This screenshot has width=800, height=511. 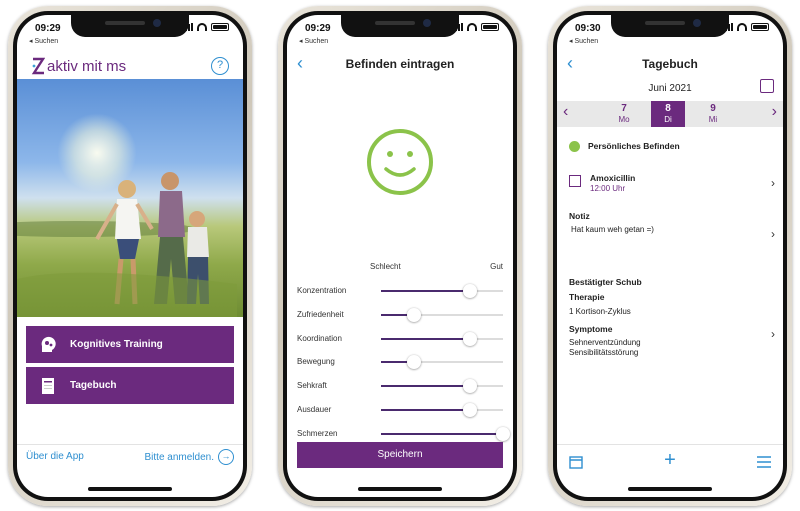 I want to click on therapy-label: Therapie, so click(x=587, y=297).